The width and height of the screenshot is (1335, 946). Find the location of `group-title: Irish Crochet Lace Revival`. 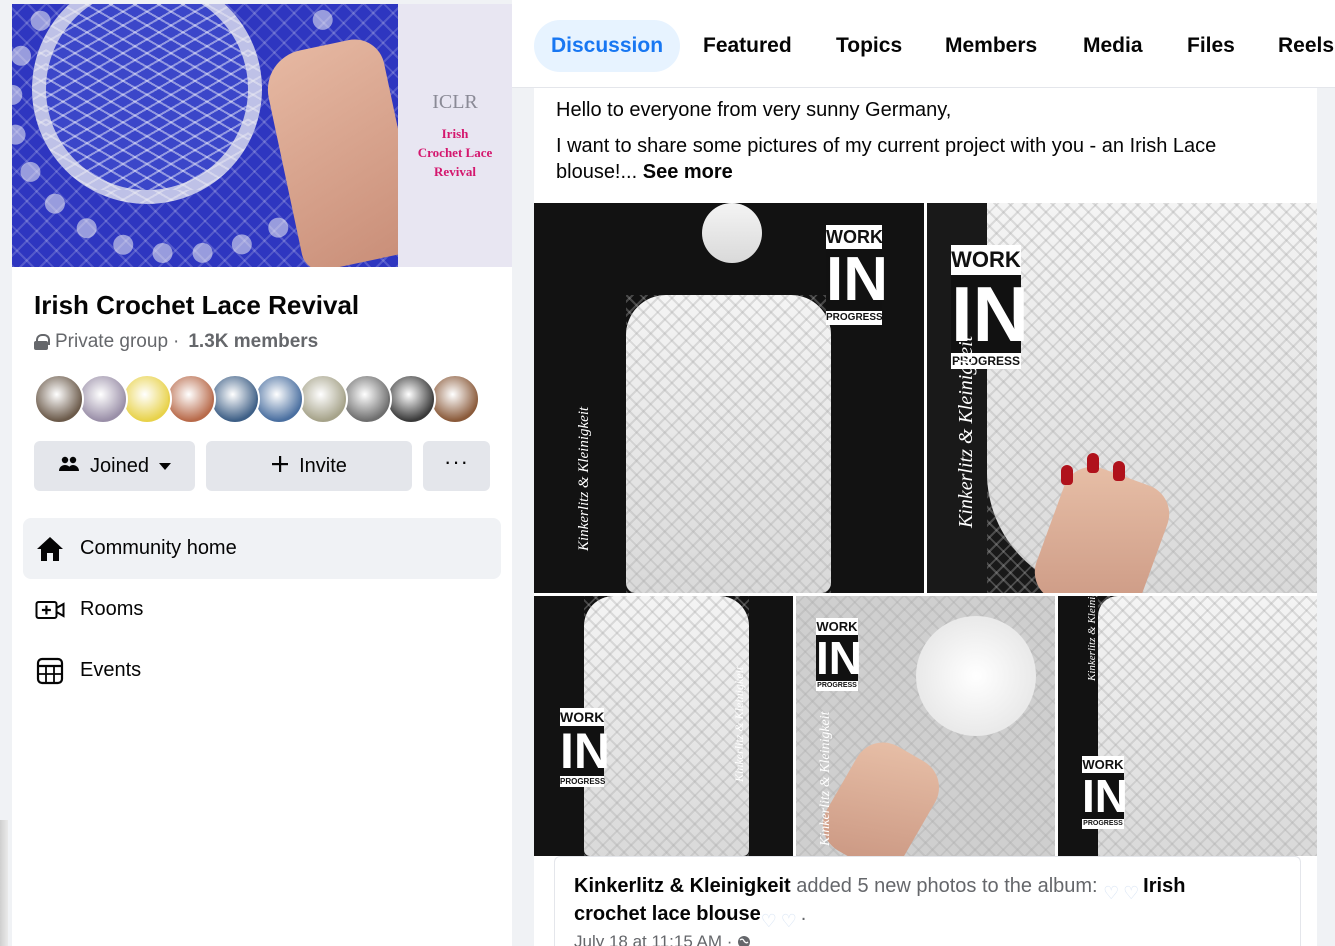

group-title: Irish Crochet Lace Revival is located at coordinates (196, 305).